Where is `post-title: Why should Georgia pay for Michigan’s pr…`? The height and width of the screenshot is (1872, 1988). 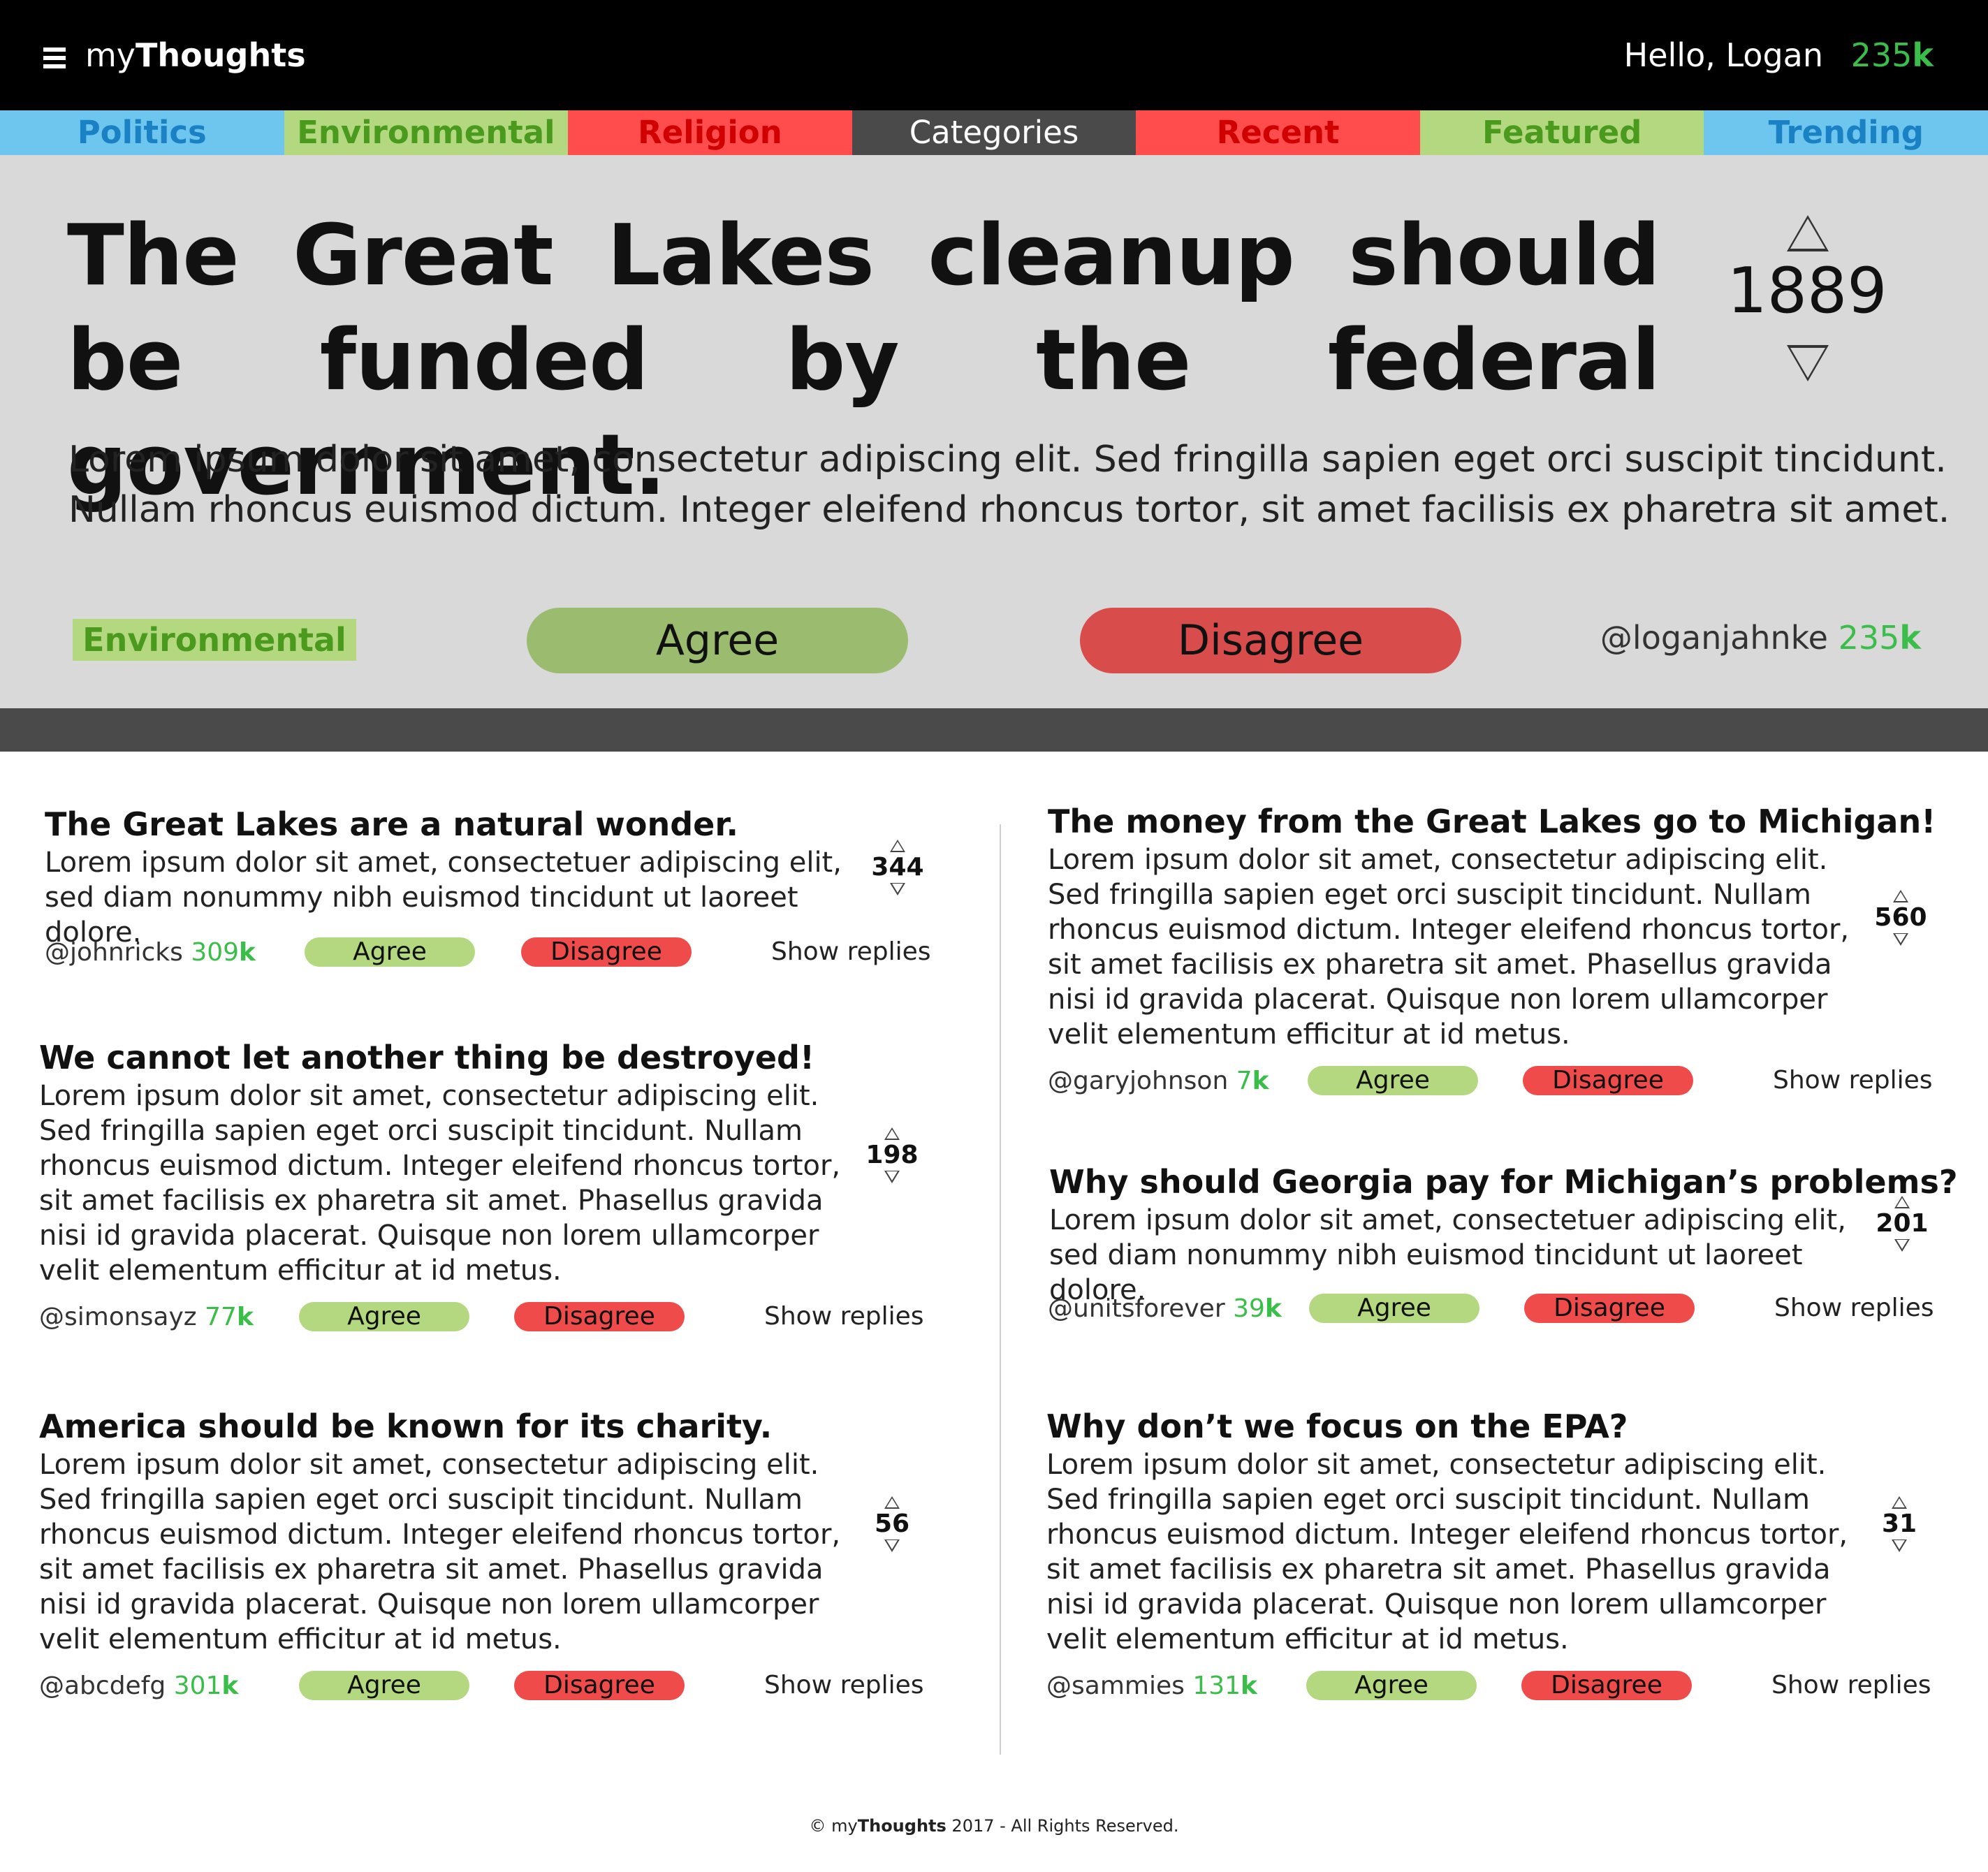 post-title: Why should Georgia pay for Michigan’s pr… is located at coordinates (1503, 1182).